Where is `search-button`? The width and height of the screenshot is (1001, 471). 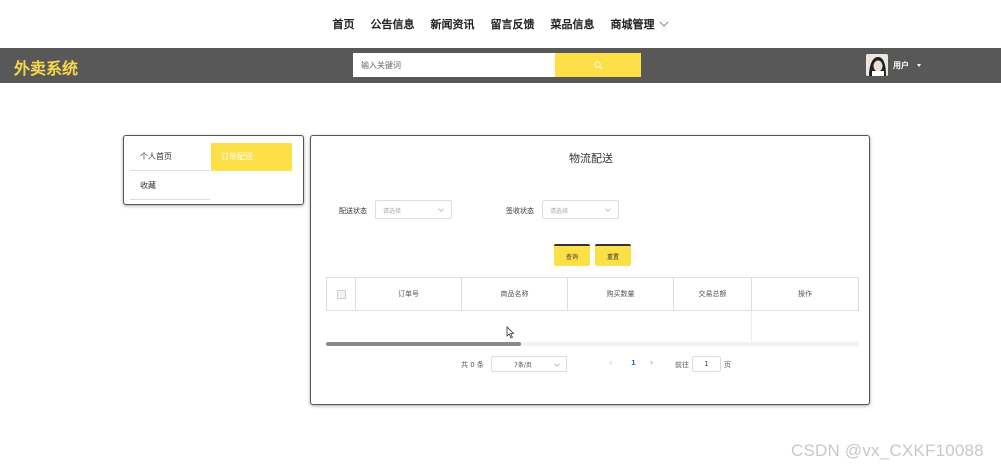
search-button is located at coordinates (598, 65).